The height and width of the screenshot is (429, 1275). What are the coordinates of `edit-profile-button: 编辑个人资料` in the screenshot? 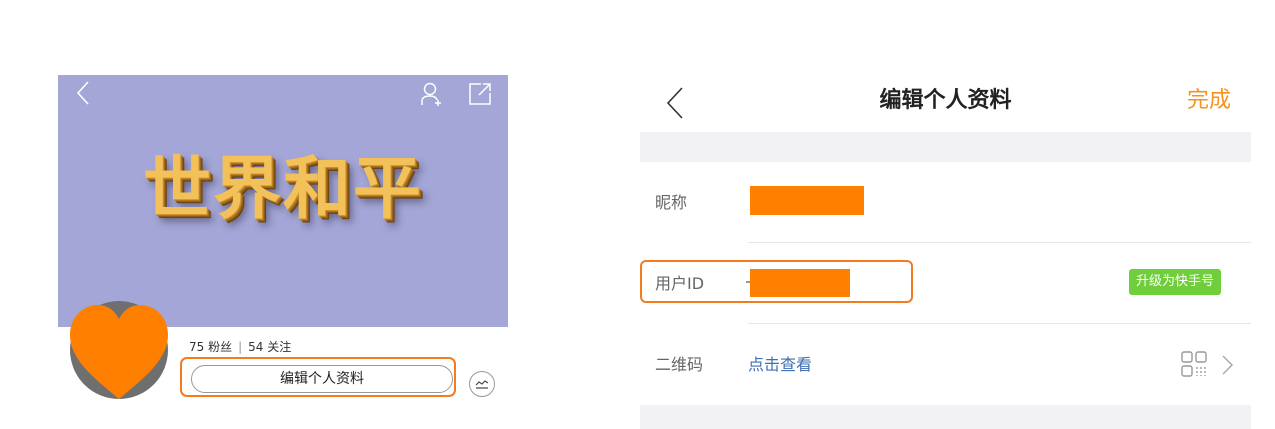 It's located at (322, 379).